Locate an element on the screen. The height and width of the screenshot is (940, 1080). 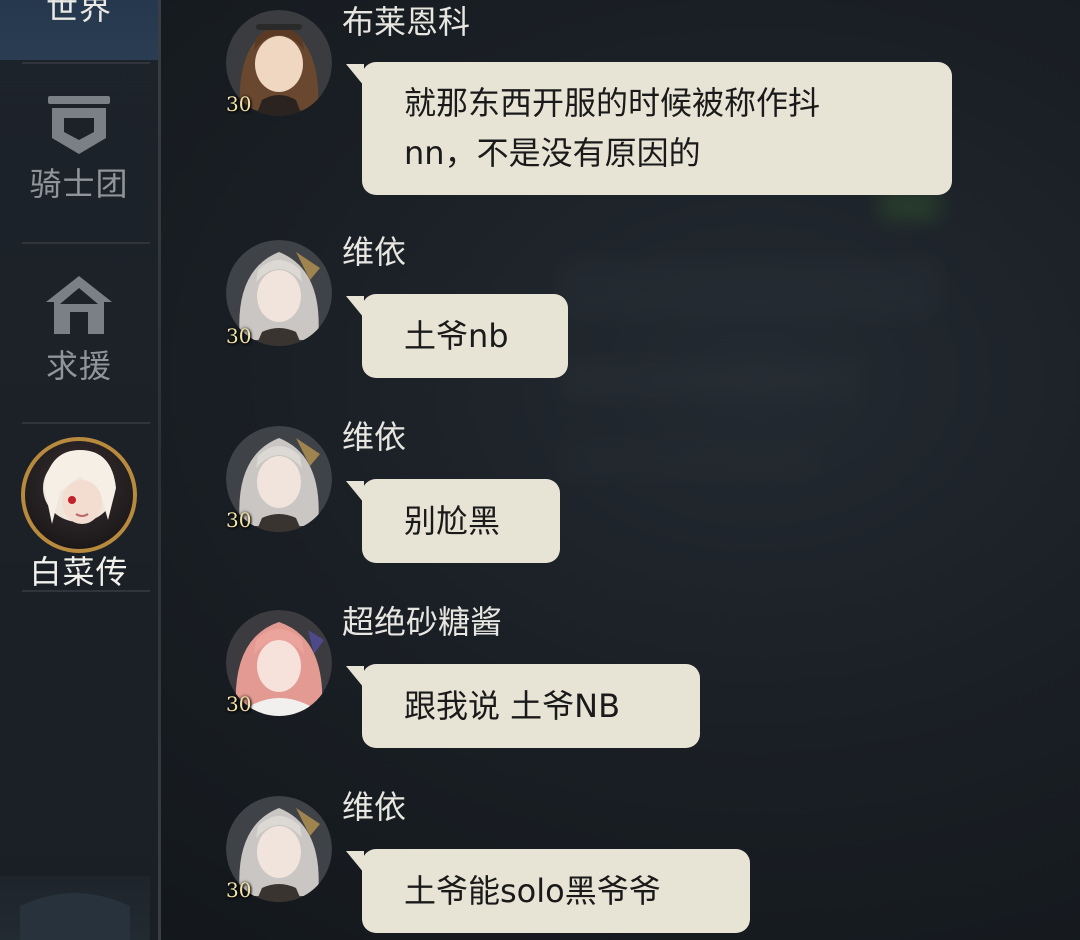
sidebar-border is located at coordinates (159, 470).